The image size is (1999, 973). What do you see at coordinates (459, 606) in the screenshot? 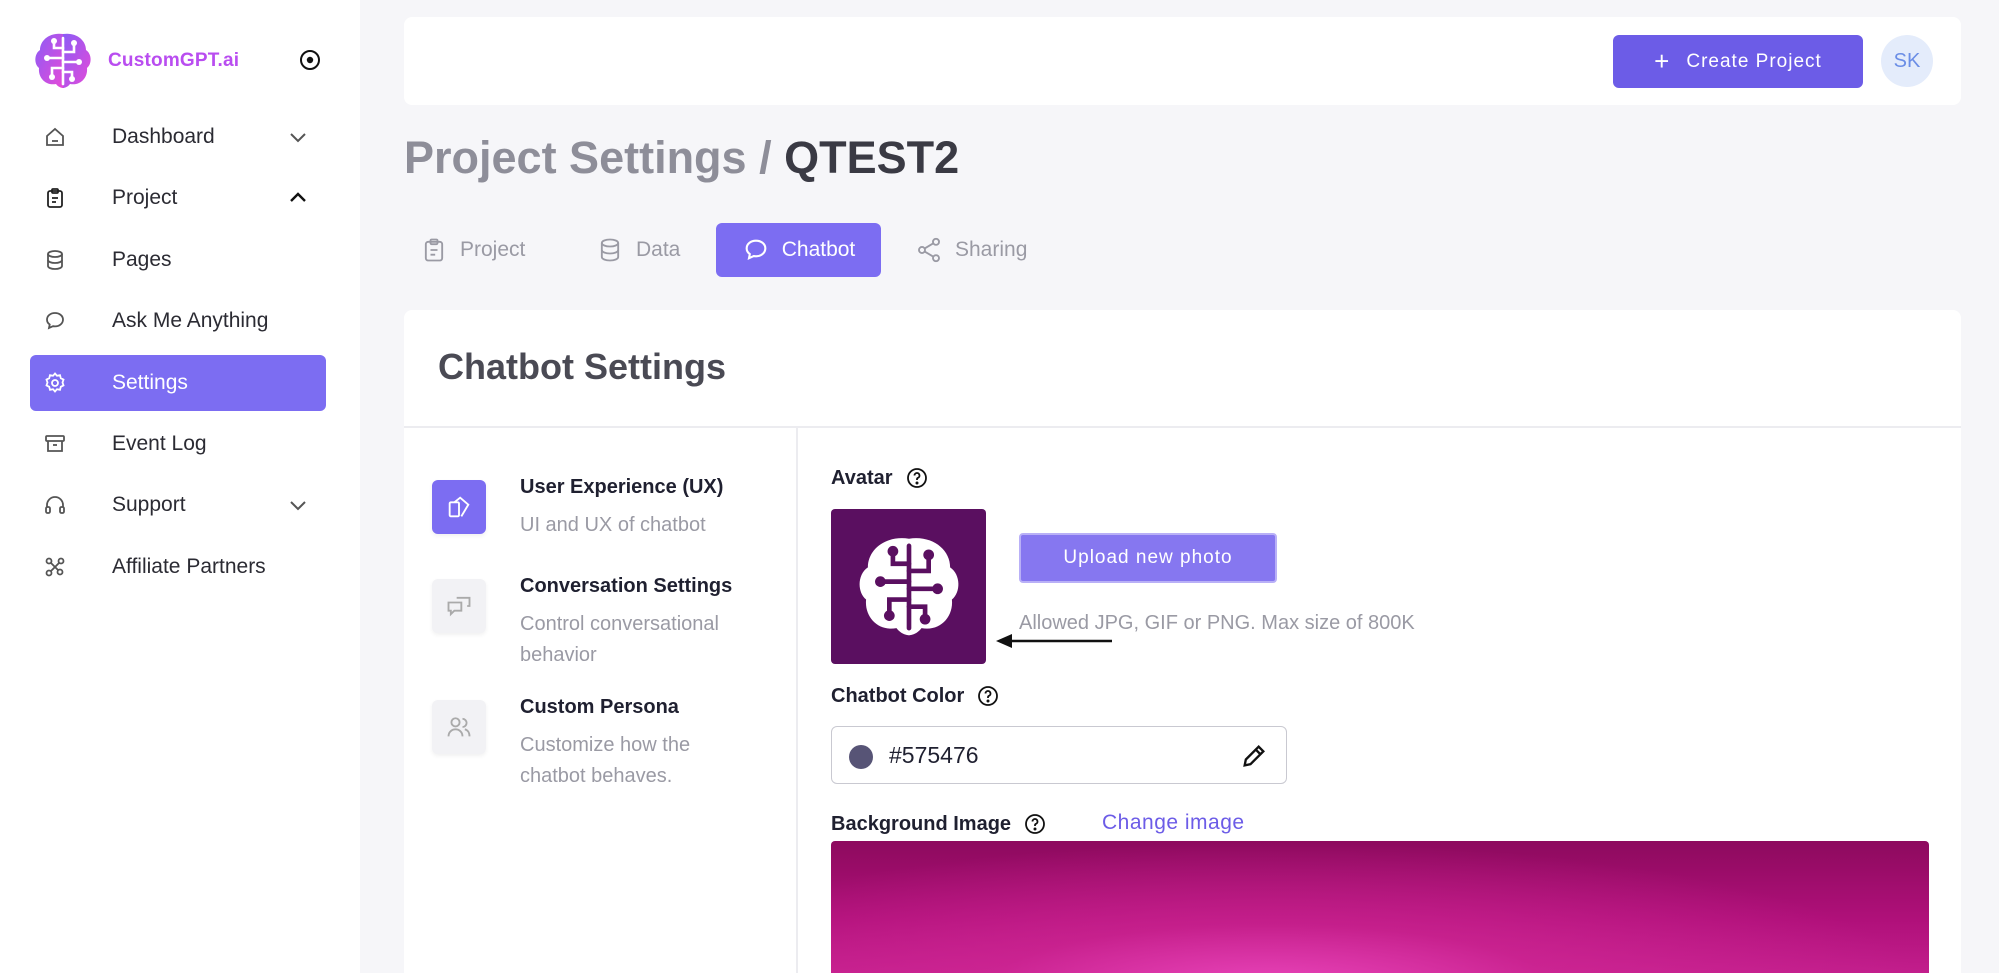
I see `conversation-icon` at bounding box center [459, 606].